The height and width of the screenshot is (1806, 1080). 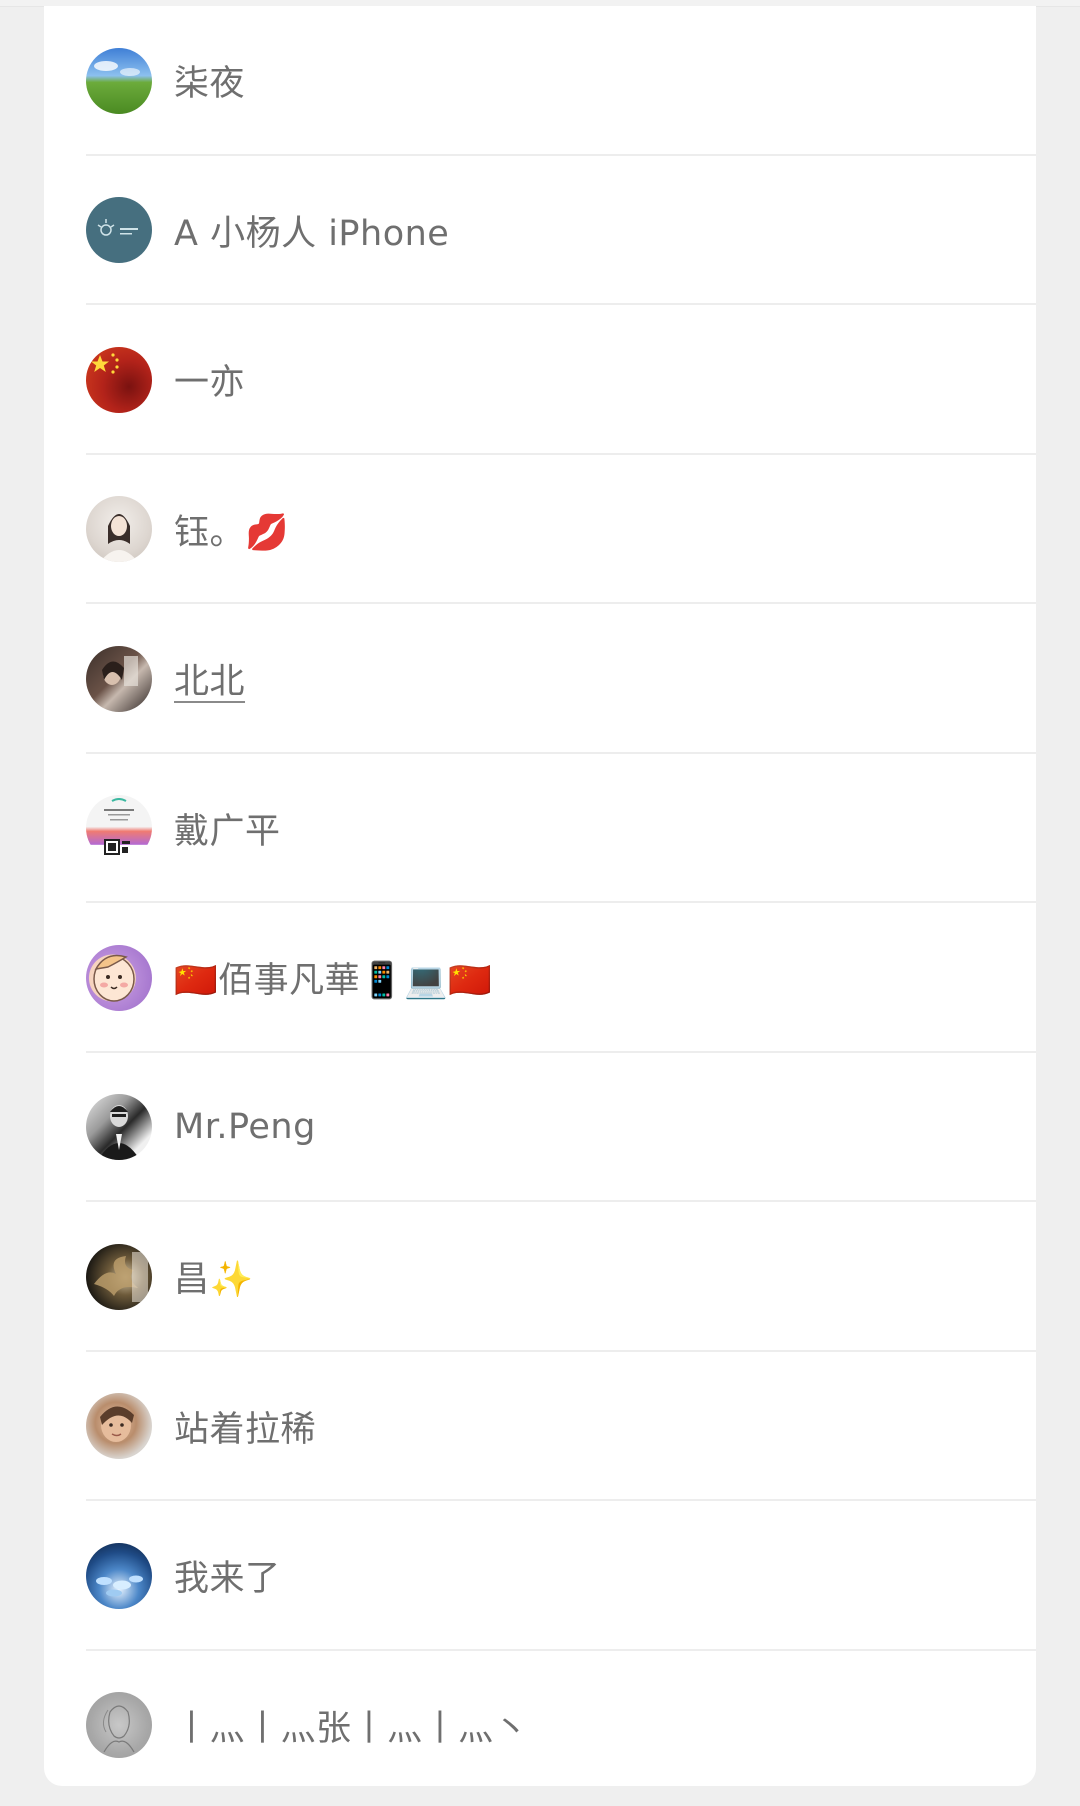 I want to click on bw-portrait-avatar, so click(x=119, y=1127).